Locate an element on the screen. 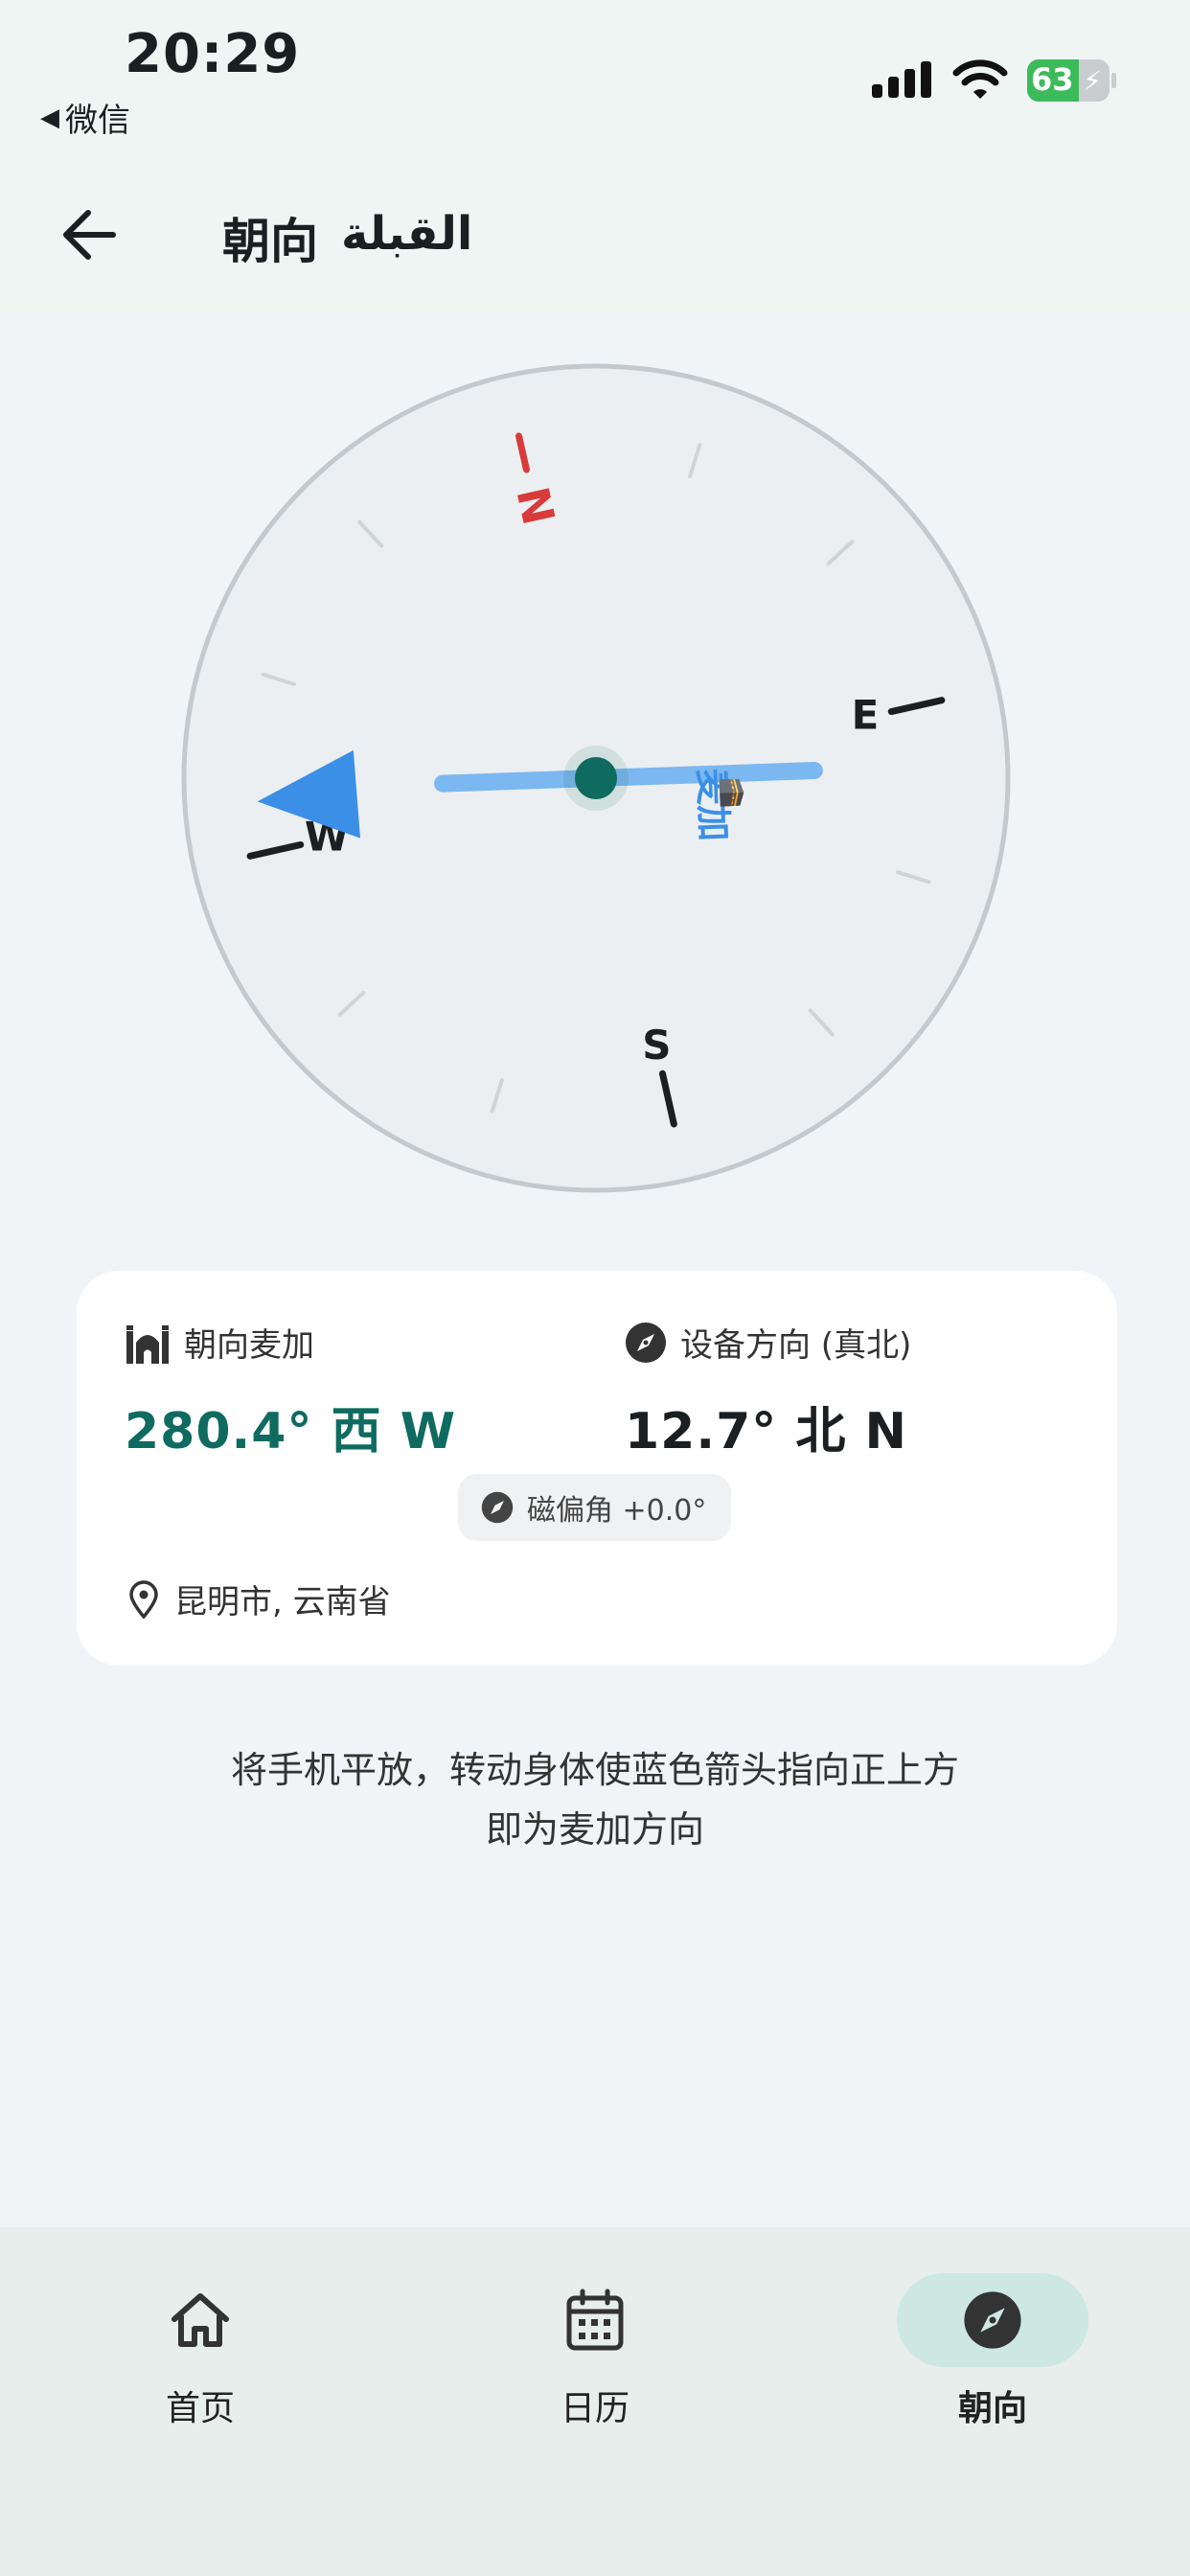  location-text: 昆明市, 云南省 is located at coordinates (282, 1602).